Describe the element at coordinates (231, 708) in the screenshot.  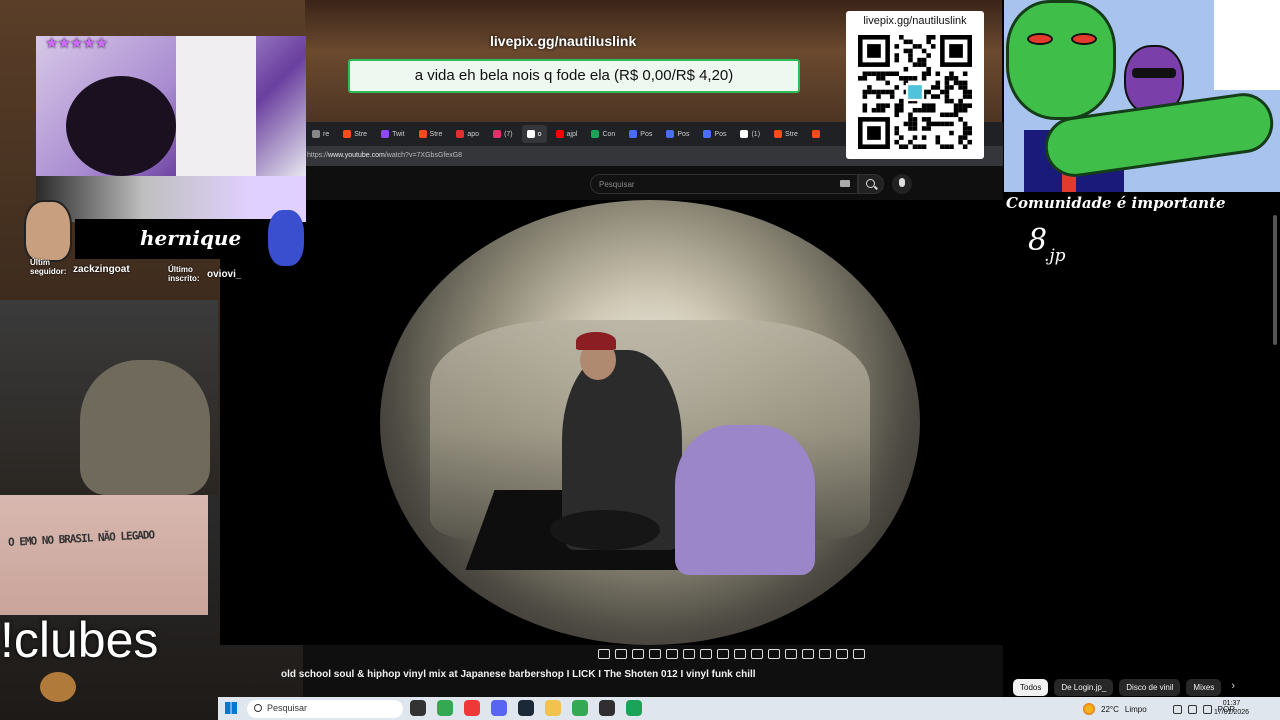
I see `windows-start-icon` at that location.